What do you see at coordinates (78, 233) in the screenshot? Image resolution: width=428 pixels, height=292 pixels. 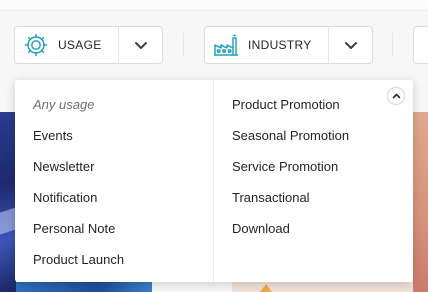 I see `dropdown-option-personal-note: Personal Note` at bounding box center [78, 233].